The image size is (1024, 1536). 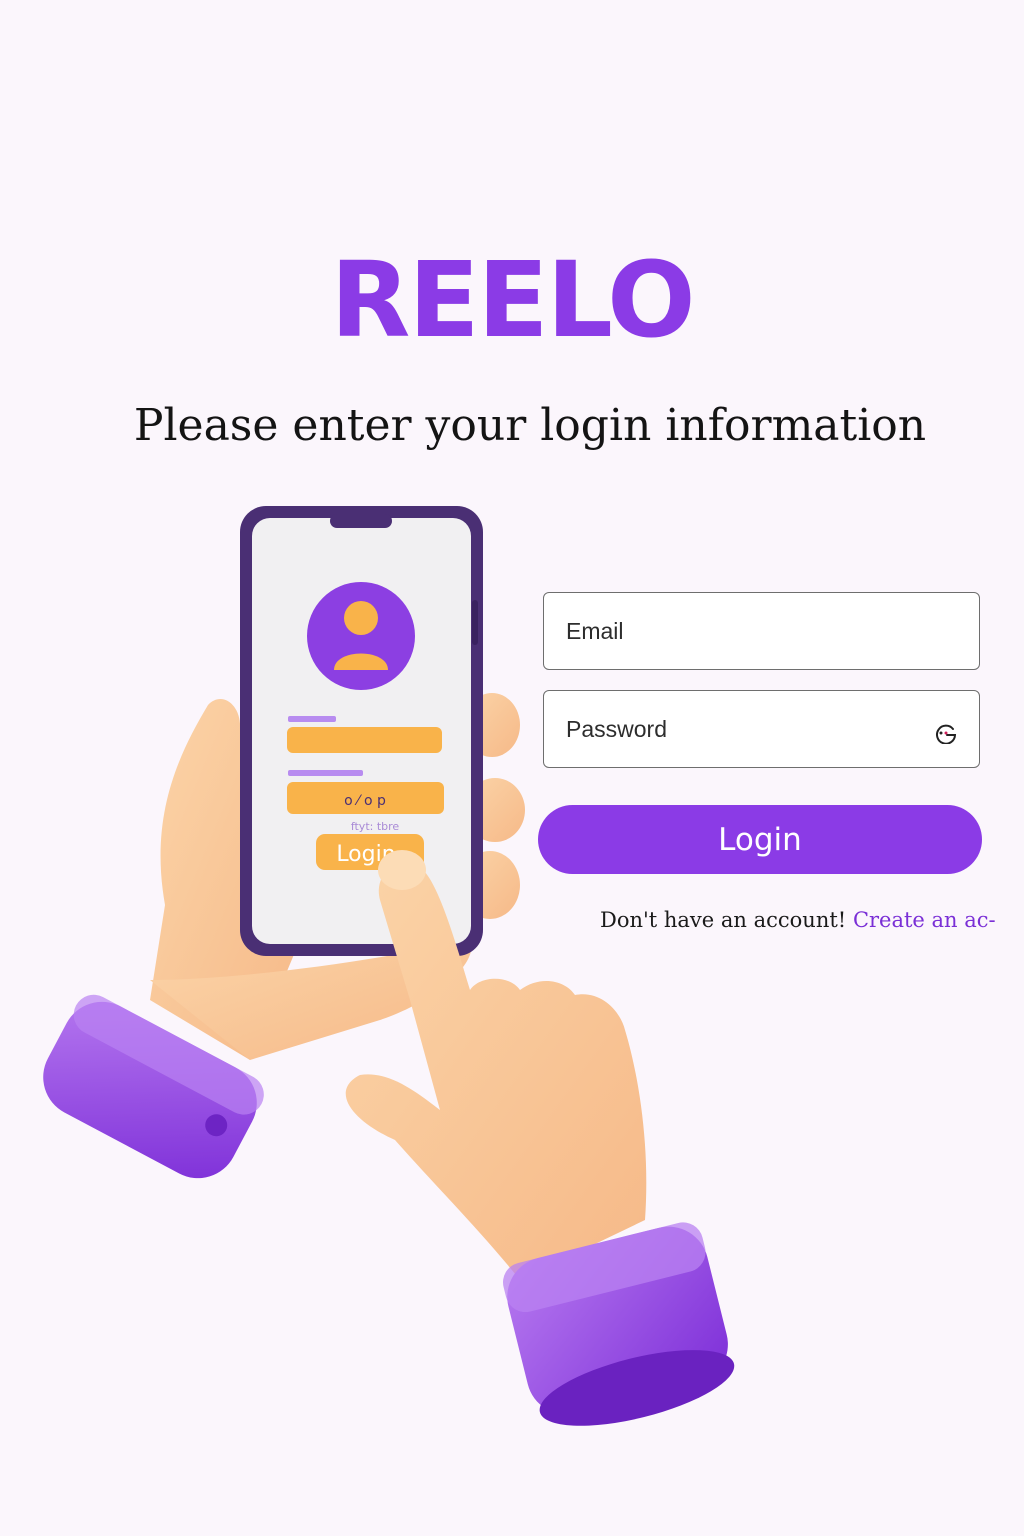 What do you see at coordinates (512, 300) in the screenshot?
I see `brand-logo: REELO` at bounding box center [512, 300].